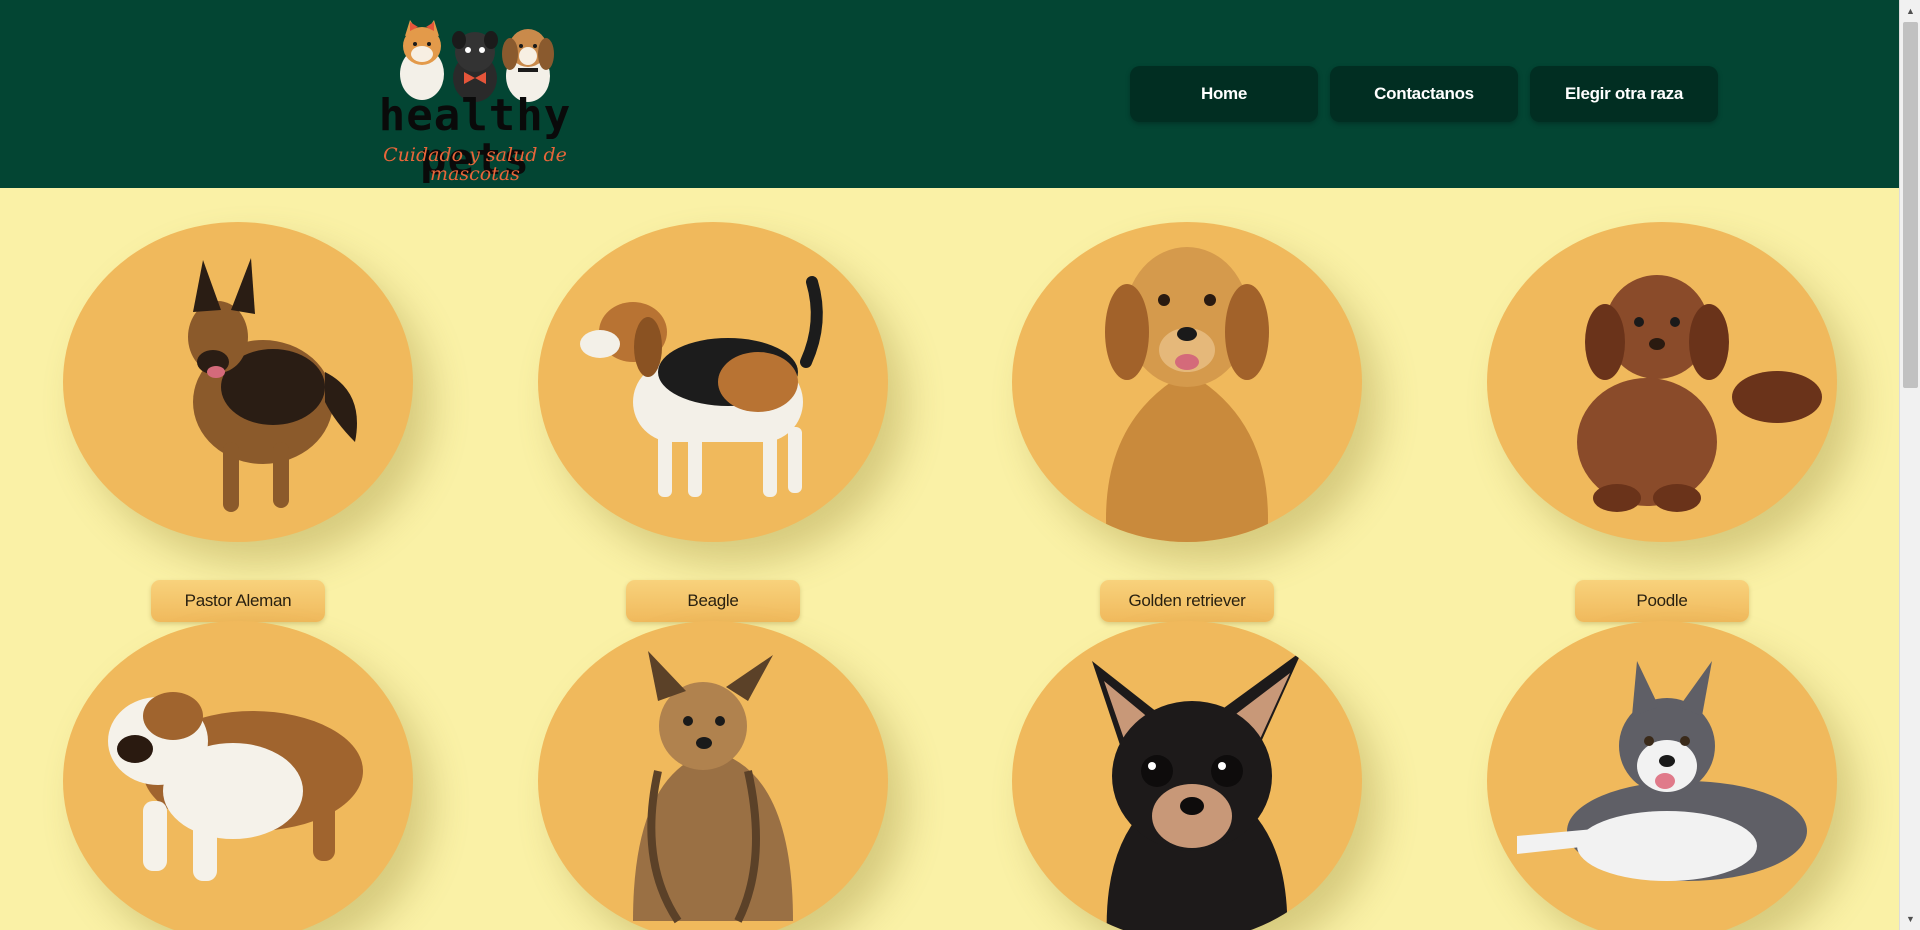 The height and width of the screenshot is (930, 1920). I want to click on brand-tagline: Cuidado y salud de mascotas, so click(475, 164).